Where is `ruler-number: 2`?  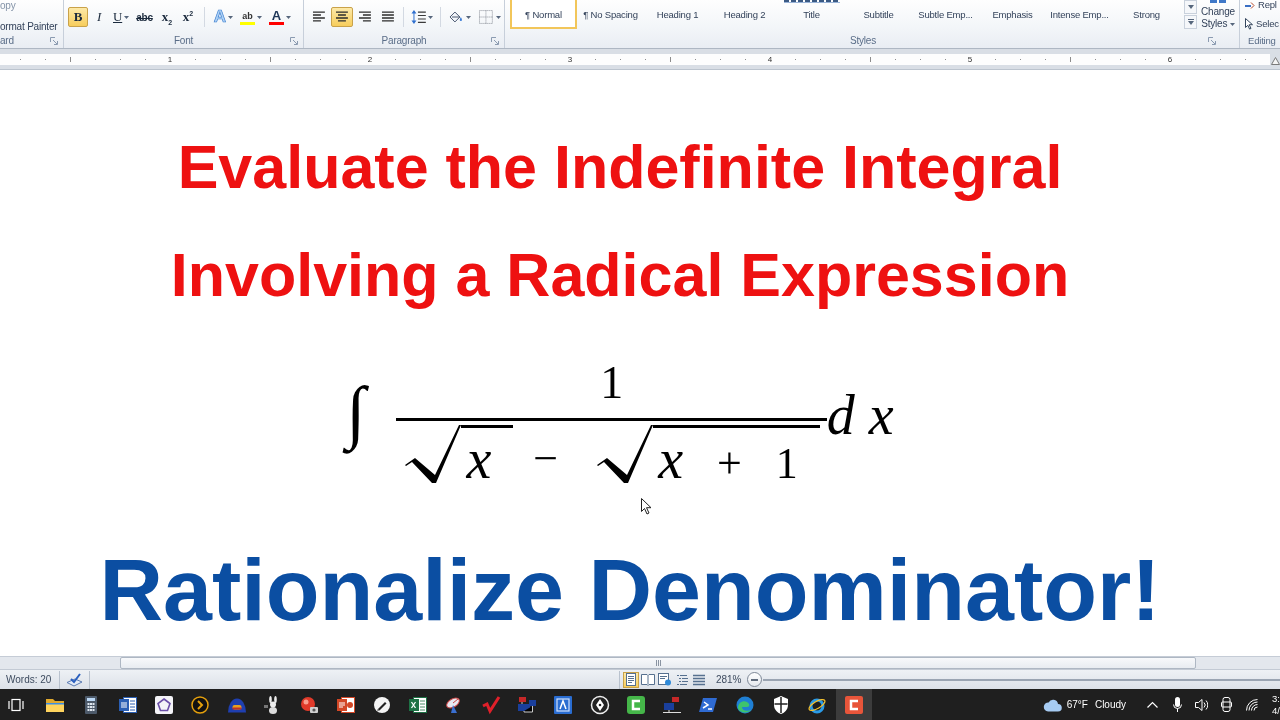 ruler-number: 2 is located at coordinates (370, 59).